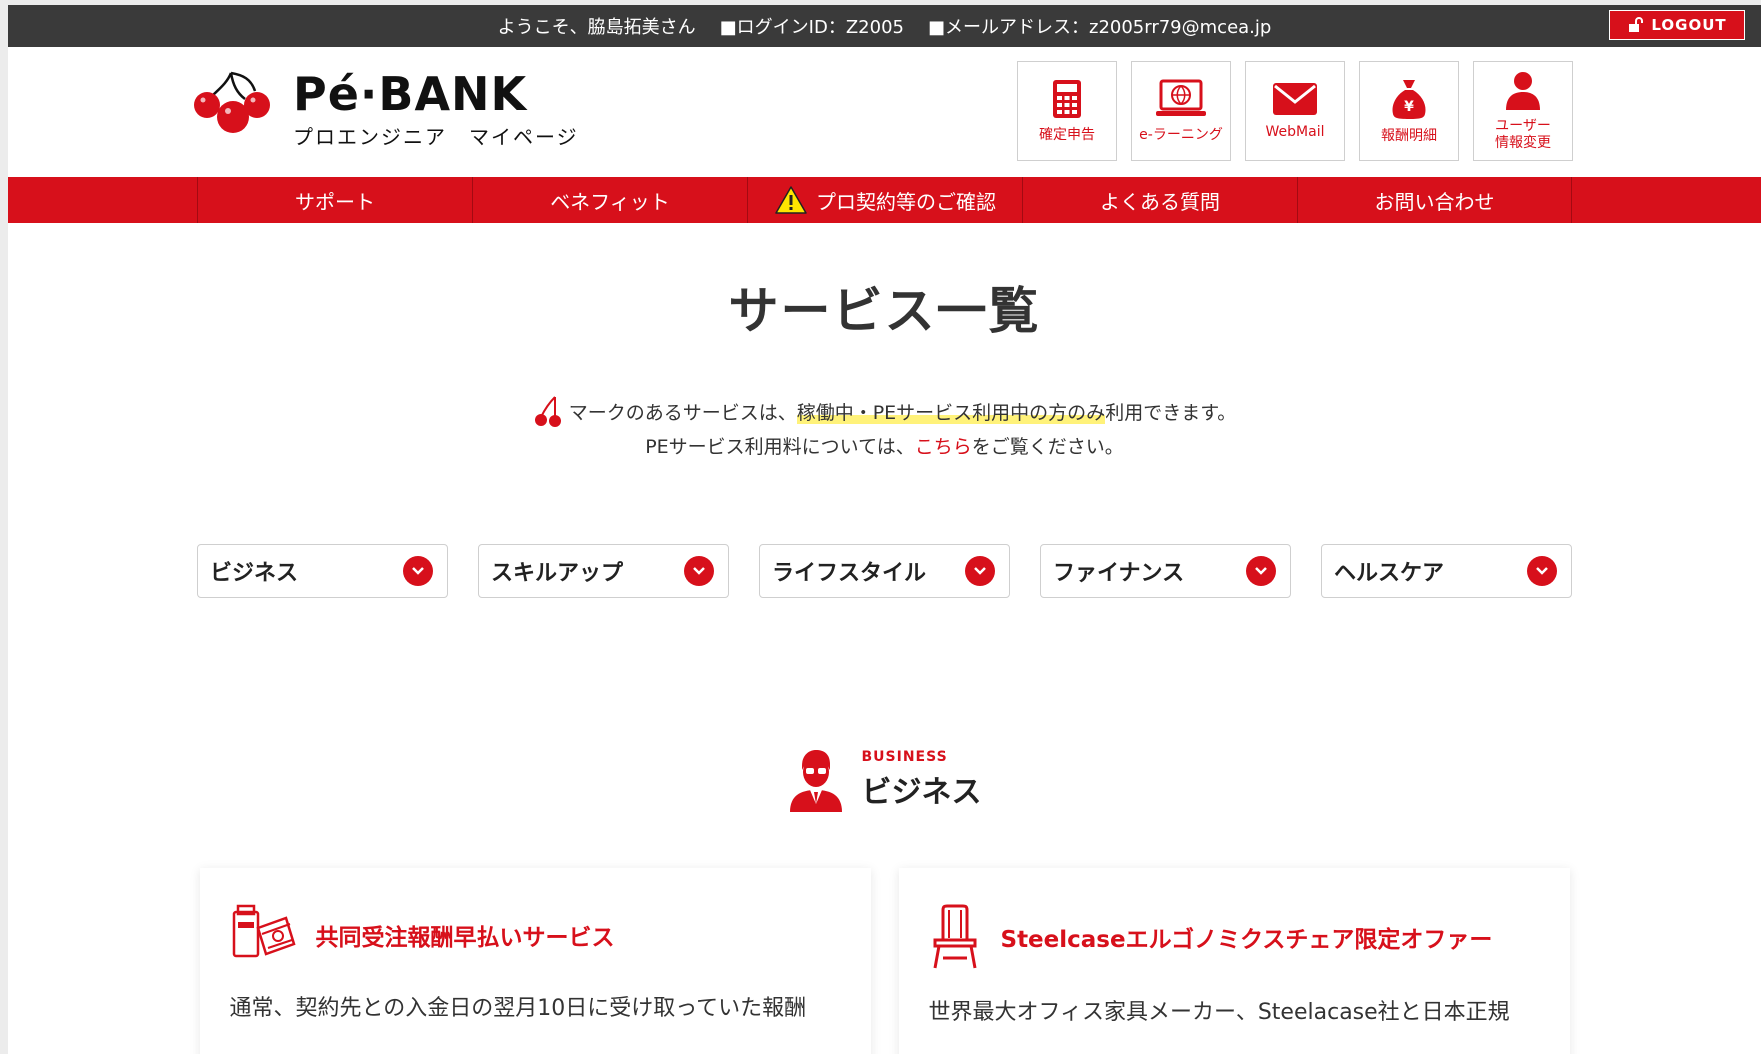 This screenshot has width=1761, height=1054. What do you see at coordinates (780, 447) in the screenshot?
I see `notice2-text-pre: PEサービス利用料については、` at bounding box center [780, 447].